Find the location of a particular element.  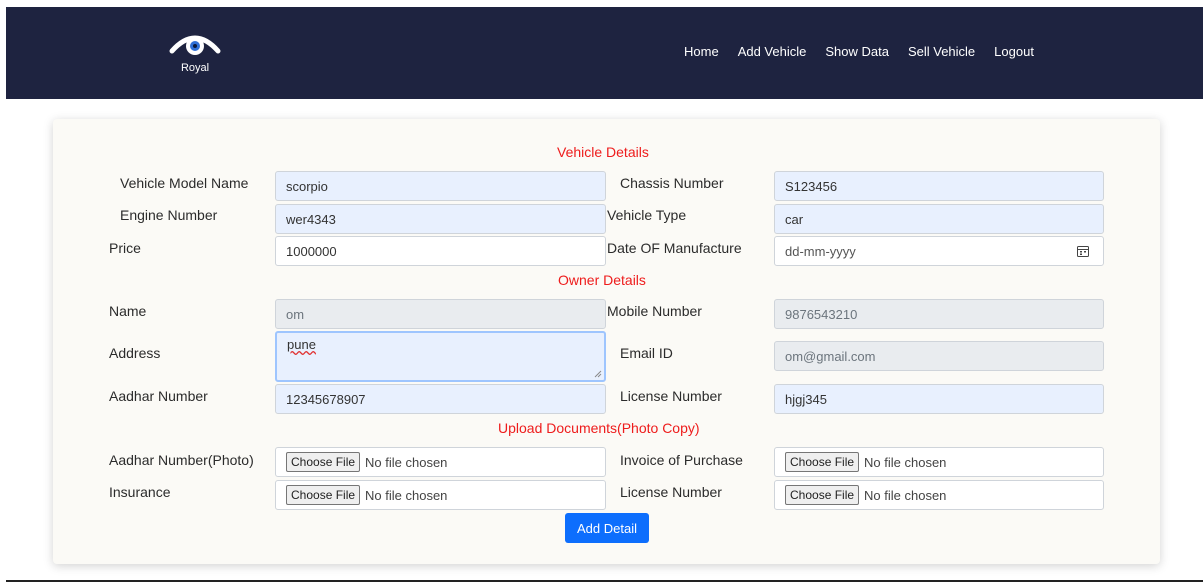

invoice-file-input: Choose File No file chosen is located at coordinates (939, 462).